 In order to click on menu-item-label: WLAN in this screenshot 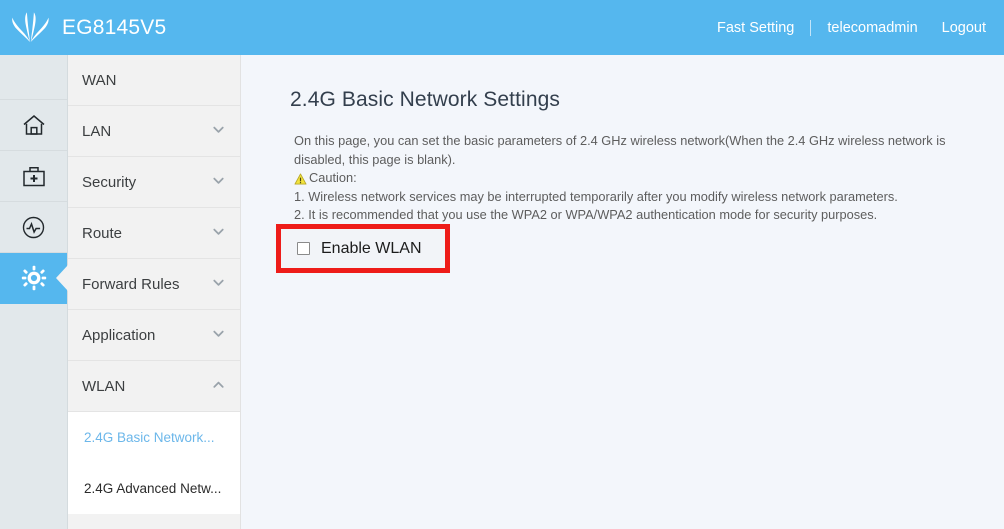, I will do `click(104, 386)`.